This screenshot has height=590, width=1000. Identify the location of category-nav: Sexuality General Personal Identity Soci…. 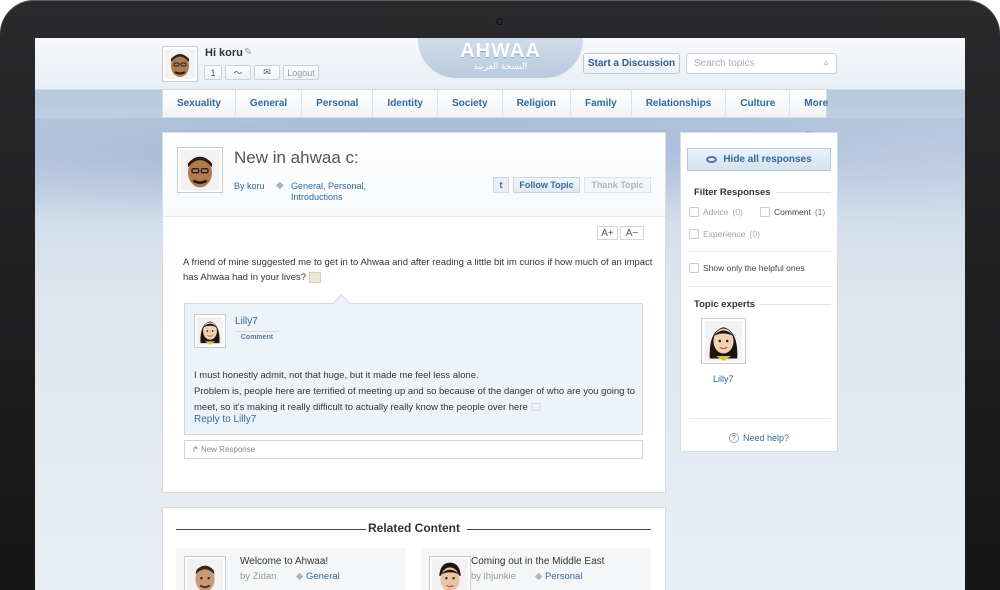
(495, 113).